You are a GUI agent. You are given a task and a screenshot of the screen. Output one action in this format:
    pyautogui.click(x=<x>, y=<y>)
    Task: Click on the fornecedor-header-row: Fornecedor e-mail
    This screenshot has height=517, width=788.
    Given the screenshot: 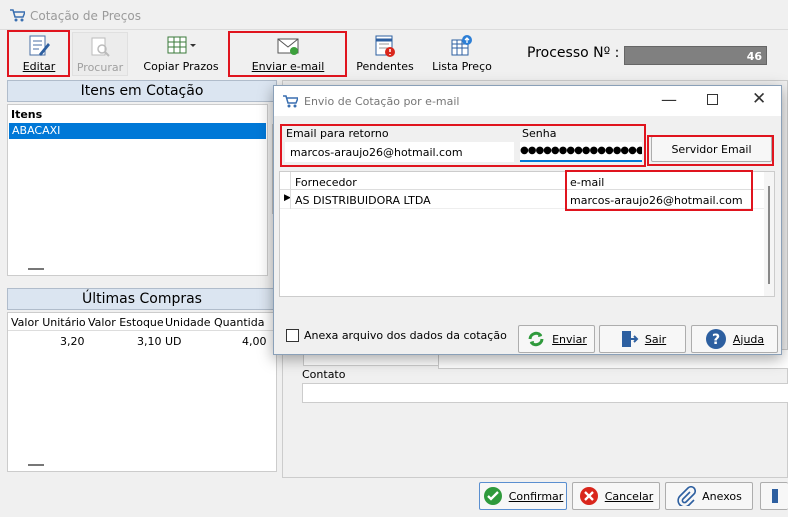 What is the action you would take?
    pyautogui.click(x=522, y=181)
    